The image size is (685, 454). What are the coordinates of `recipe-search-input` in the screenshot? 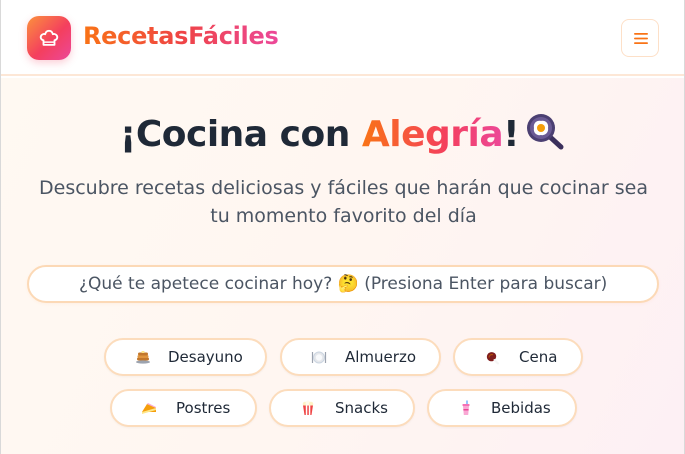 It's located at (343, 284).